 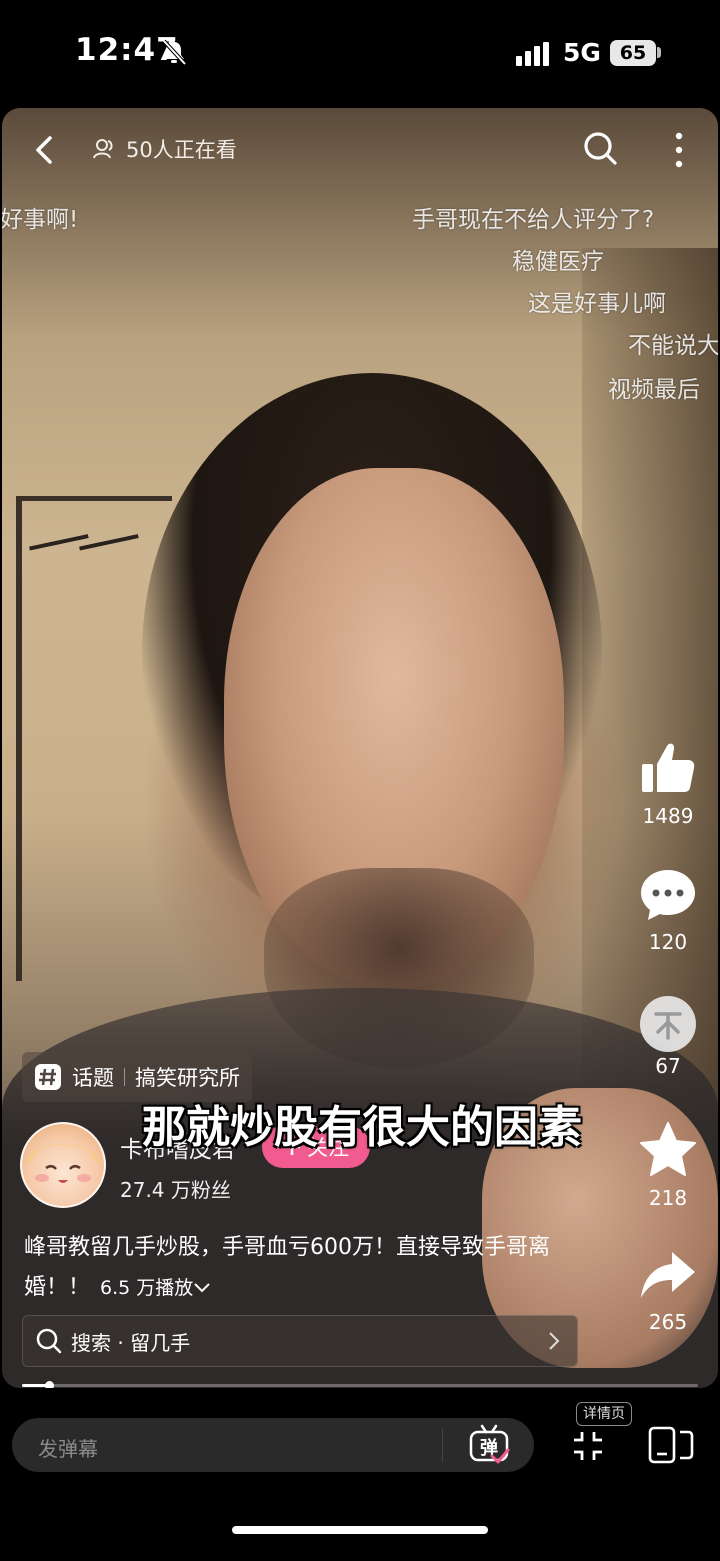 What do you see at coordinates (532, 54) in the screenshot?
I see `signal-icon` at bounding box center [532, 54].